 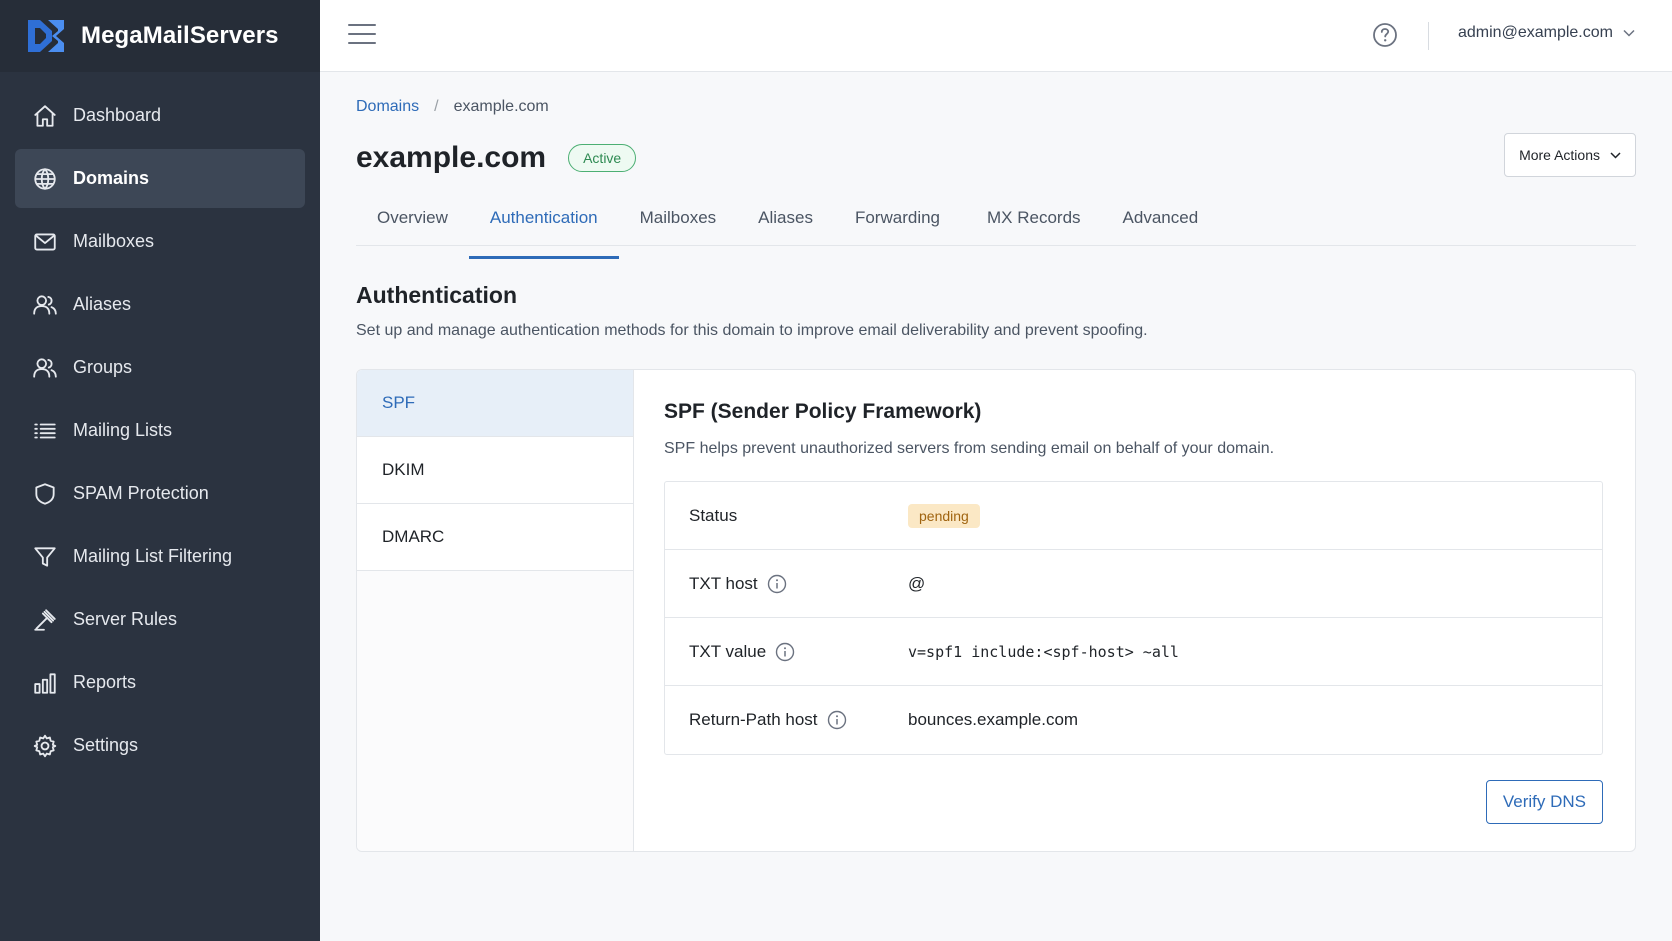 I want to click on home-icon, so click(x=45, y=116).